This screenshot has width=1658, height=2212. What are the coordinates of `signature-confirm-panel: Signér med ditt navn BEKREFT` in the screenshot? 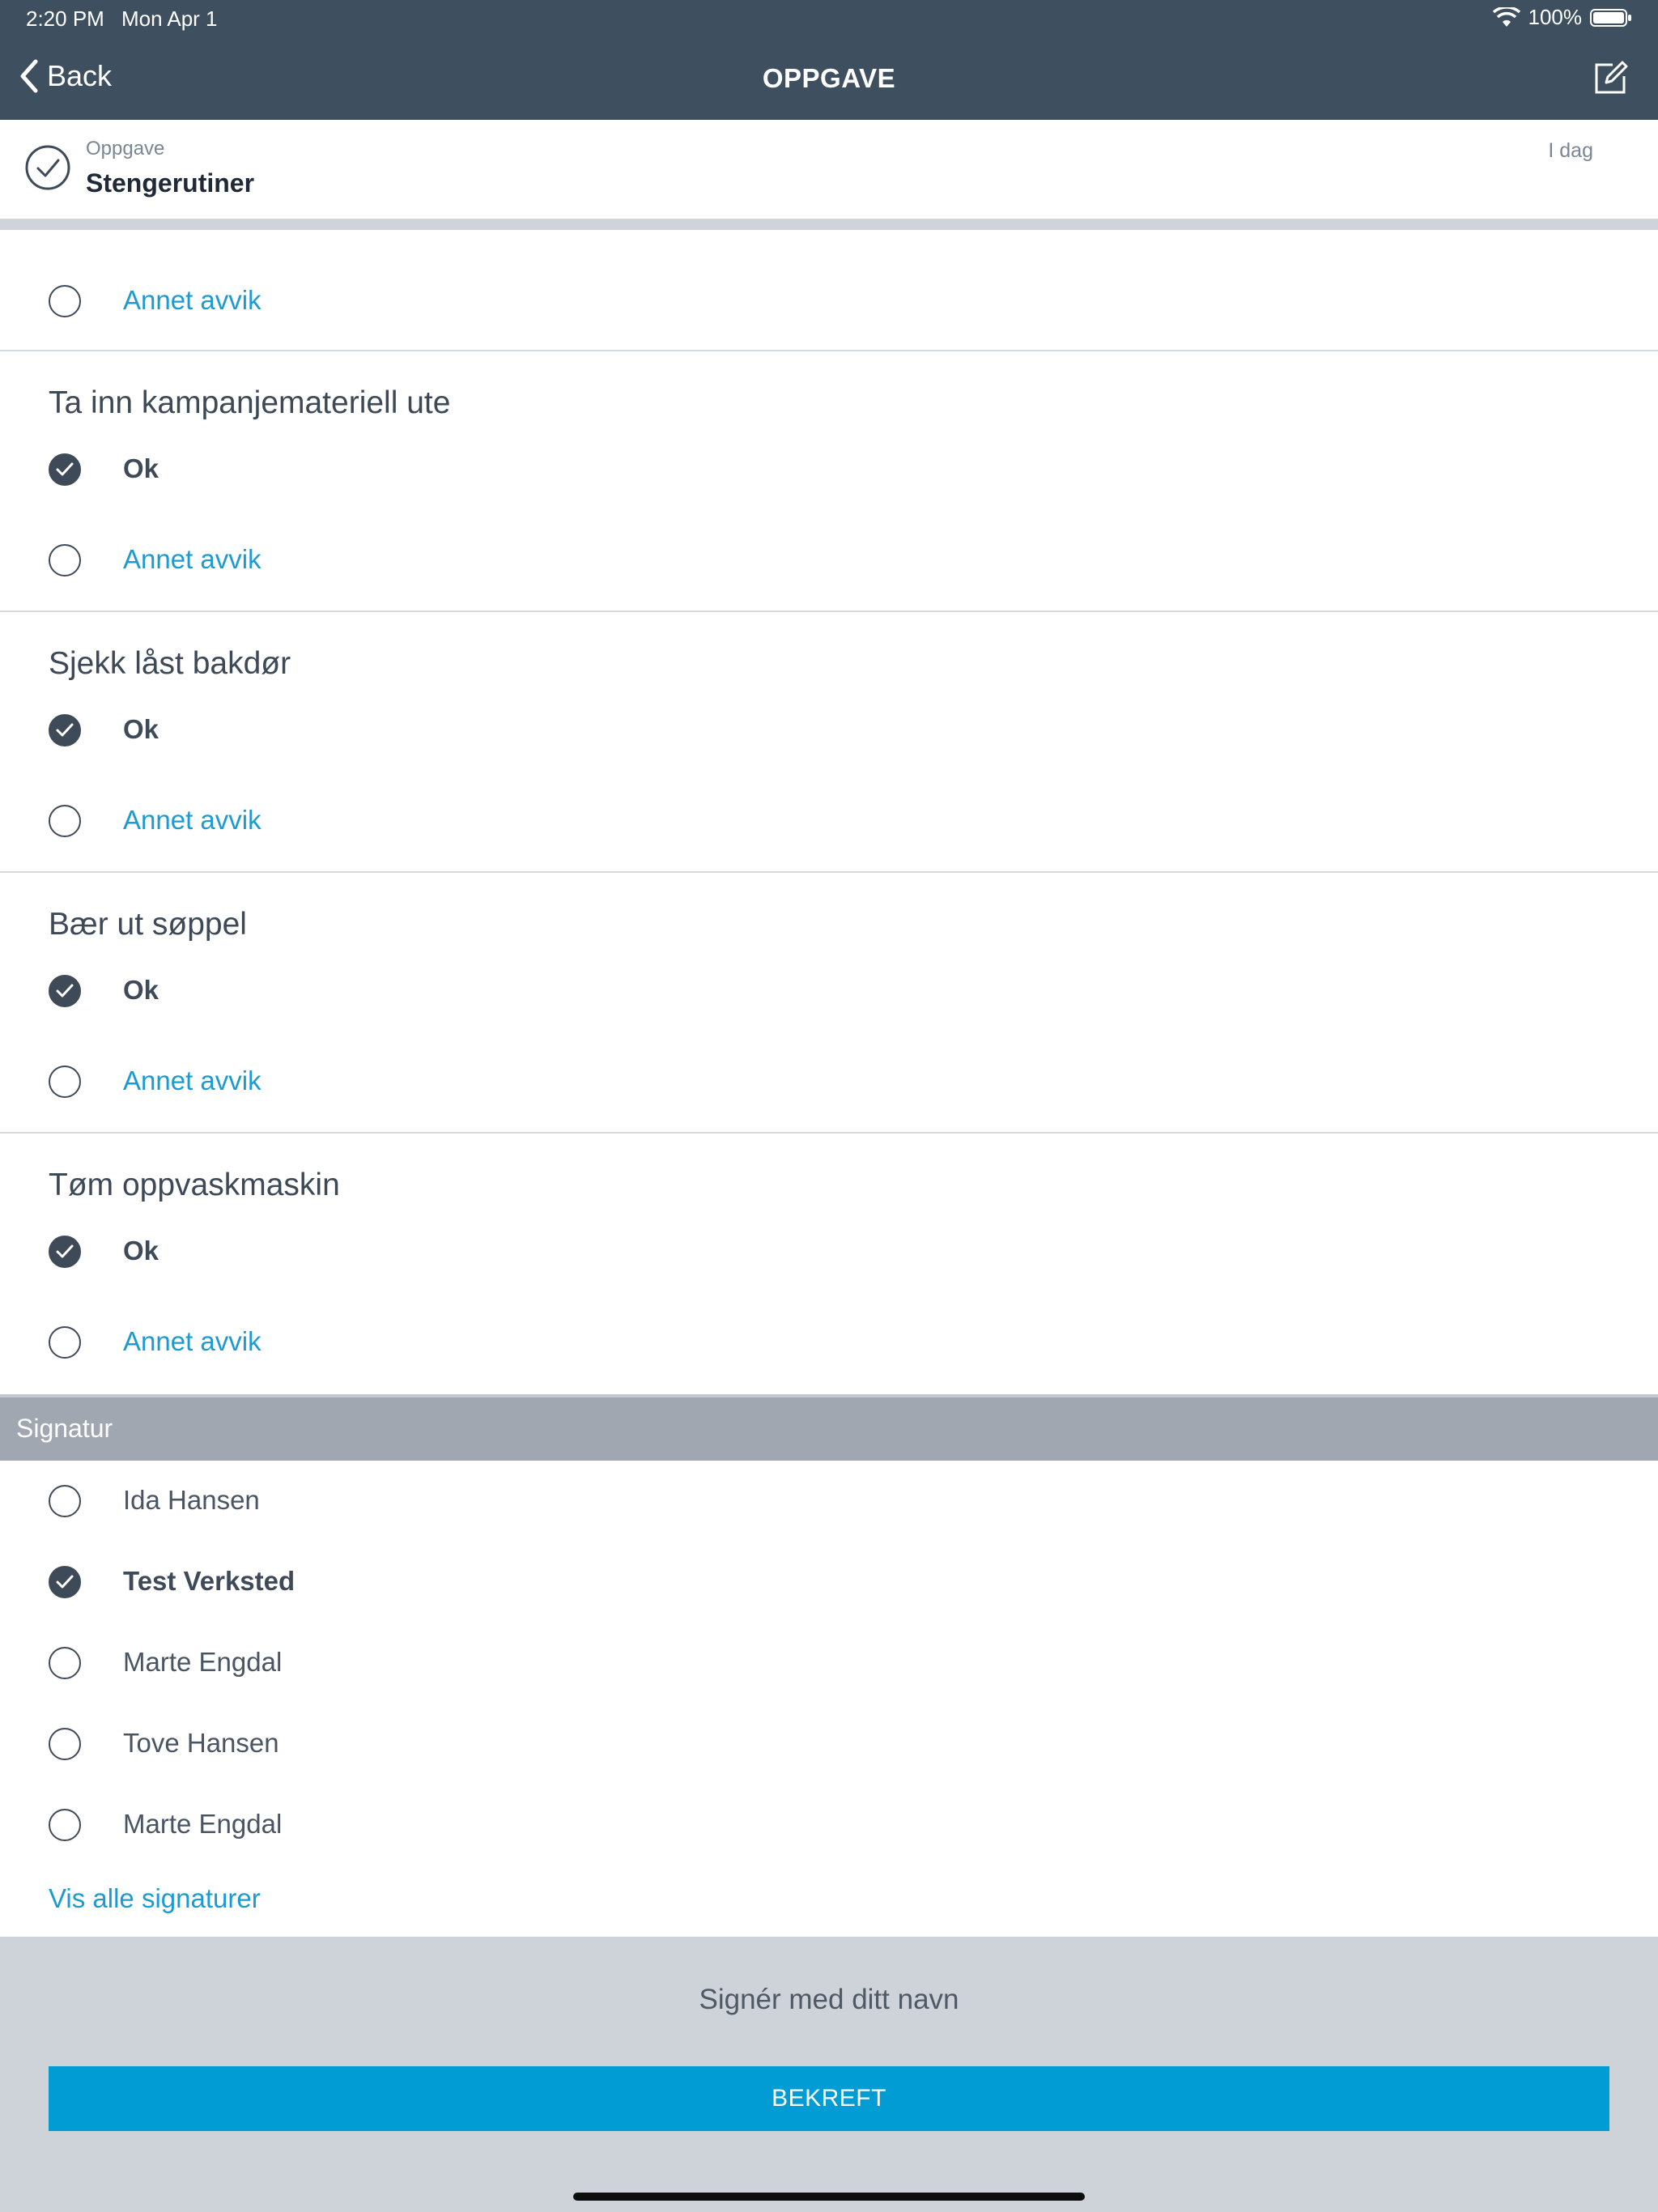 It's located at (829, 2075).